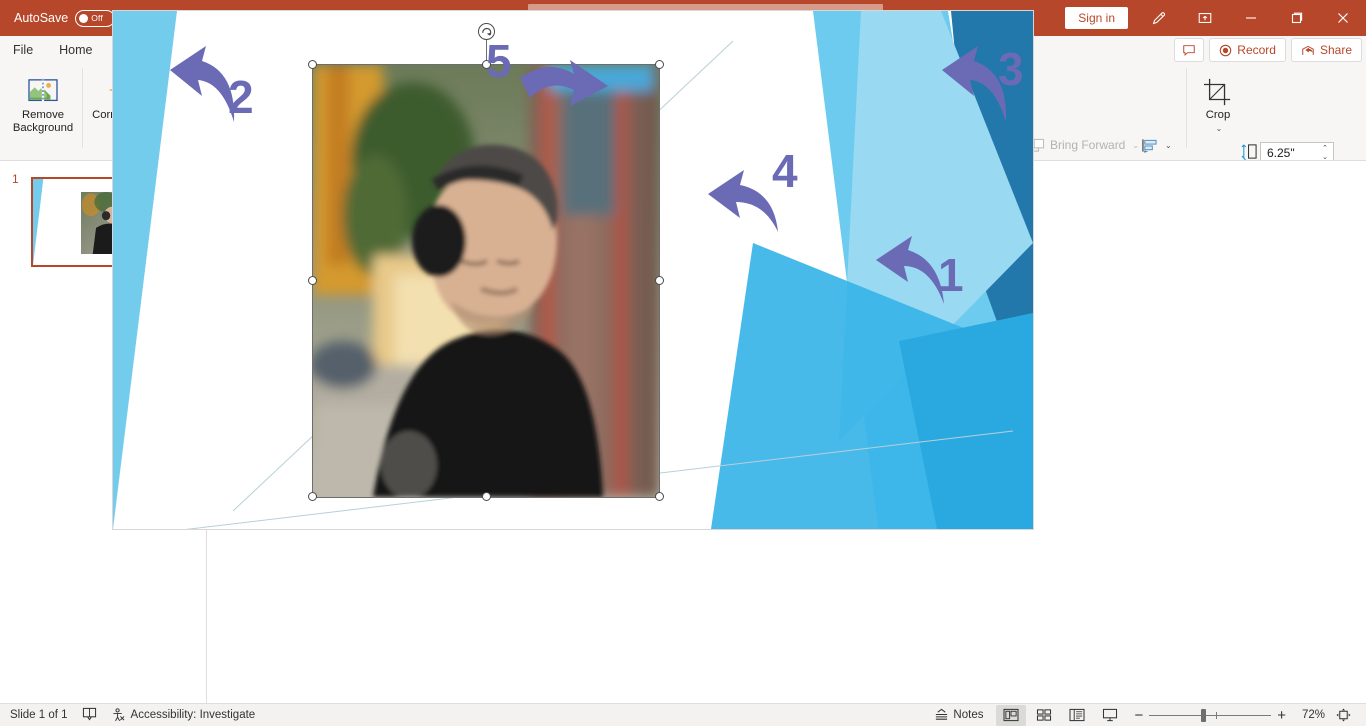 This screenshot has height=726, width=1366. I want to click on align-objects-button: ⌄, so click(1156, 145).